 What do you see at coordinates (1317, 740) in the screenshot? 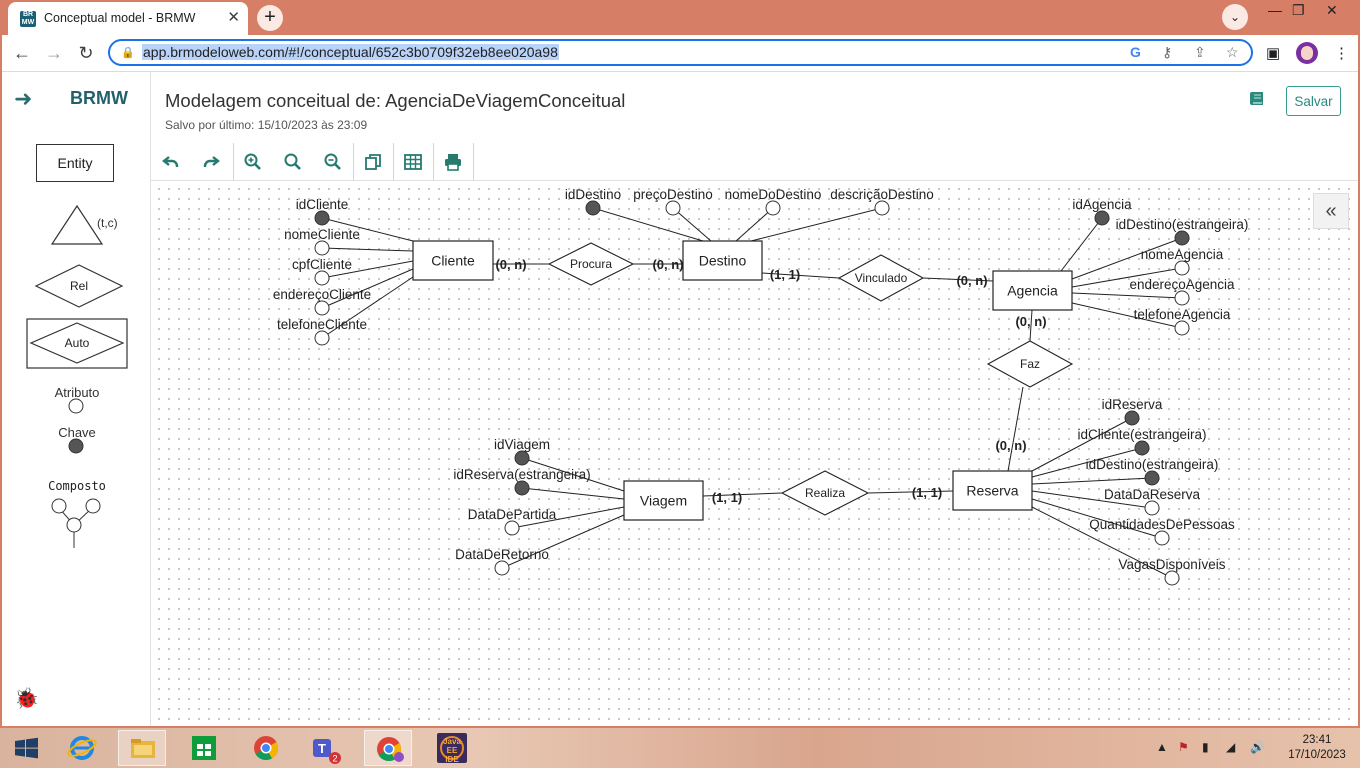
I see `clock-time: 23:41` at bounding box center [1317, 740].